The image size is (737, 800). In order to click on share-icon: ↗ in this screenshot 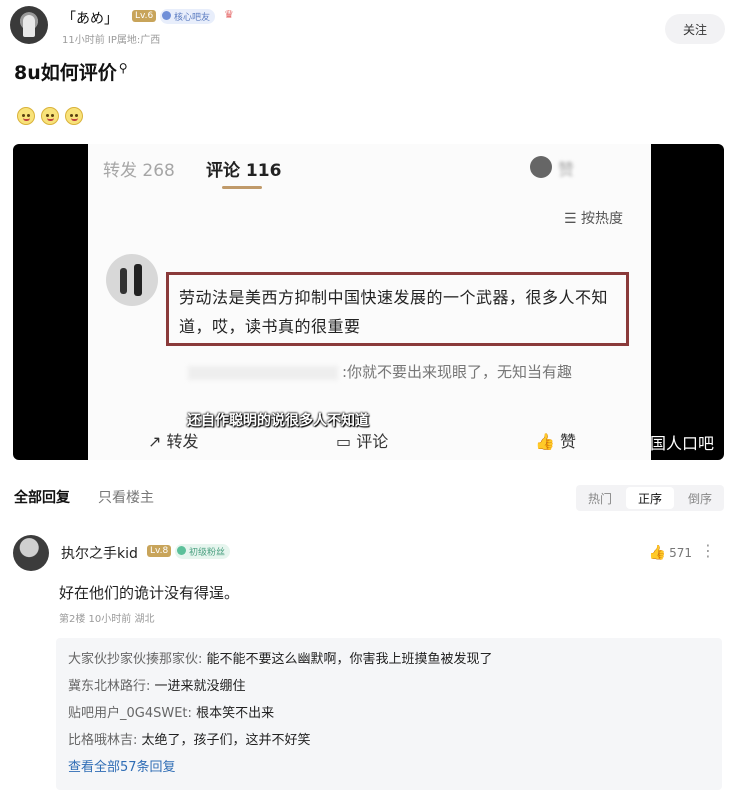, I will do `click(157, 441)`.